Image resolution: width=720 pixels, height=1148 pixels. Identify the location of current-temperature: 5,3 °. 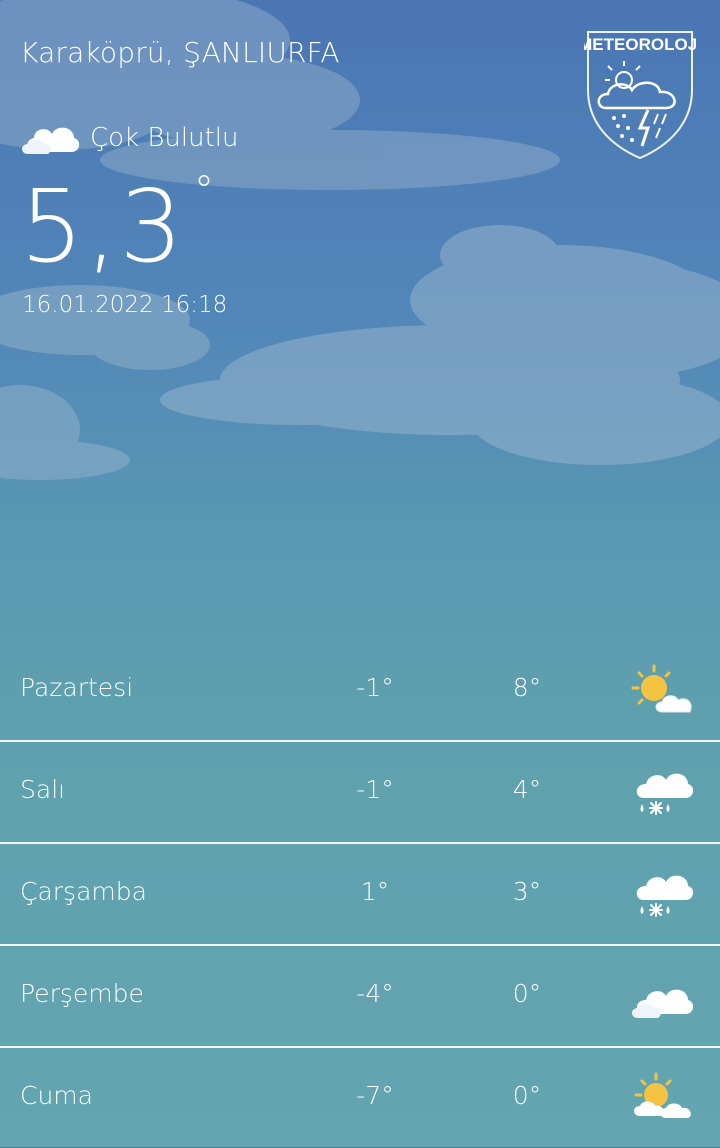
(117, 225).